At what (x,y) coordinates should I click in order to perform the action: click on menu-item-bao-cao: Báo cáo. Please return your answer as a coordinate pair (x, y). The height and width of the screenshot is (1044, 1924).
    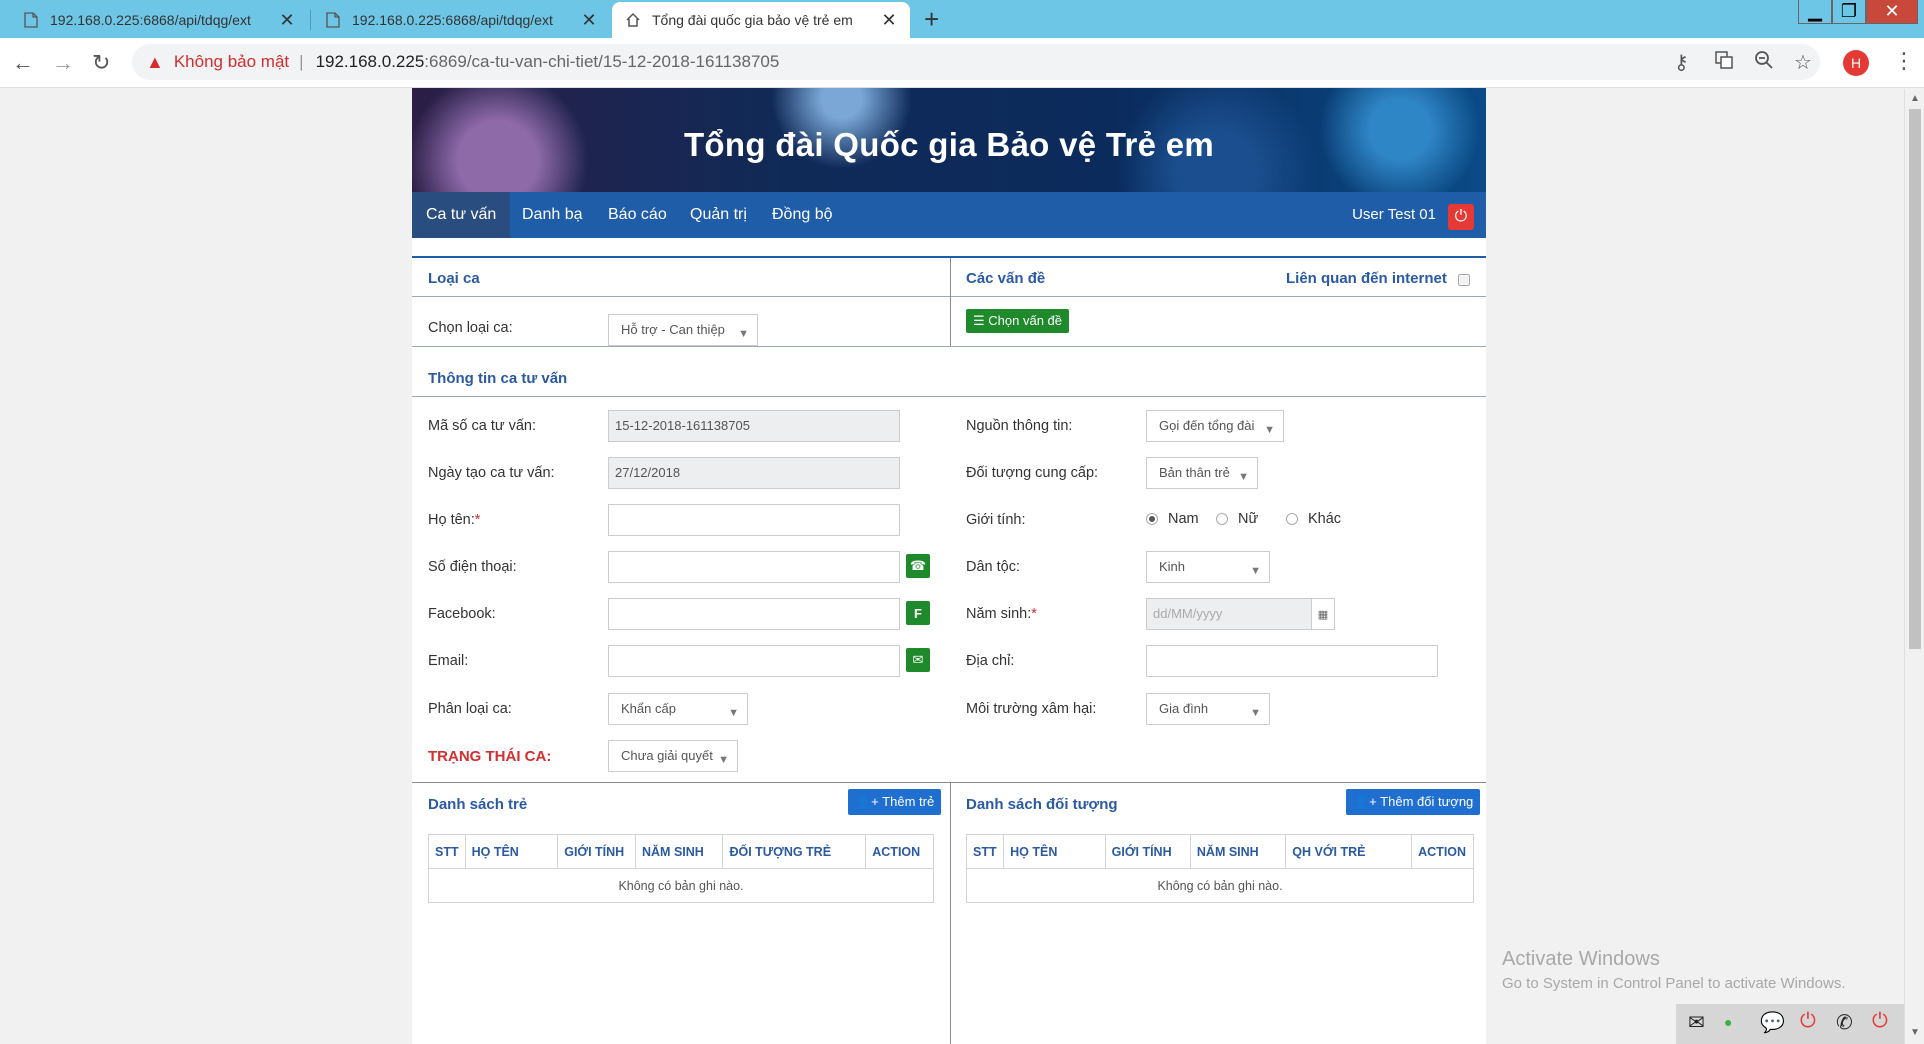
    Looking at the image, I should click on (637, 215).